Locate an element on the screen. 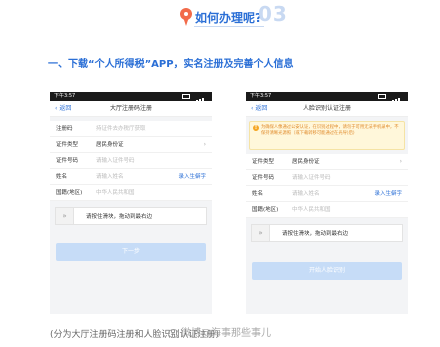 Image resolution: width=440 pixels, height=347 pixels. watermark: 微博@海事那些事儿 is located at coordinates (219, 331).